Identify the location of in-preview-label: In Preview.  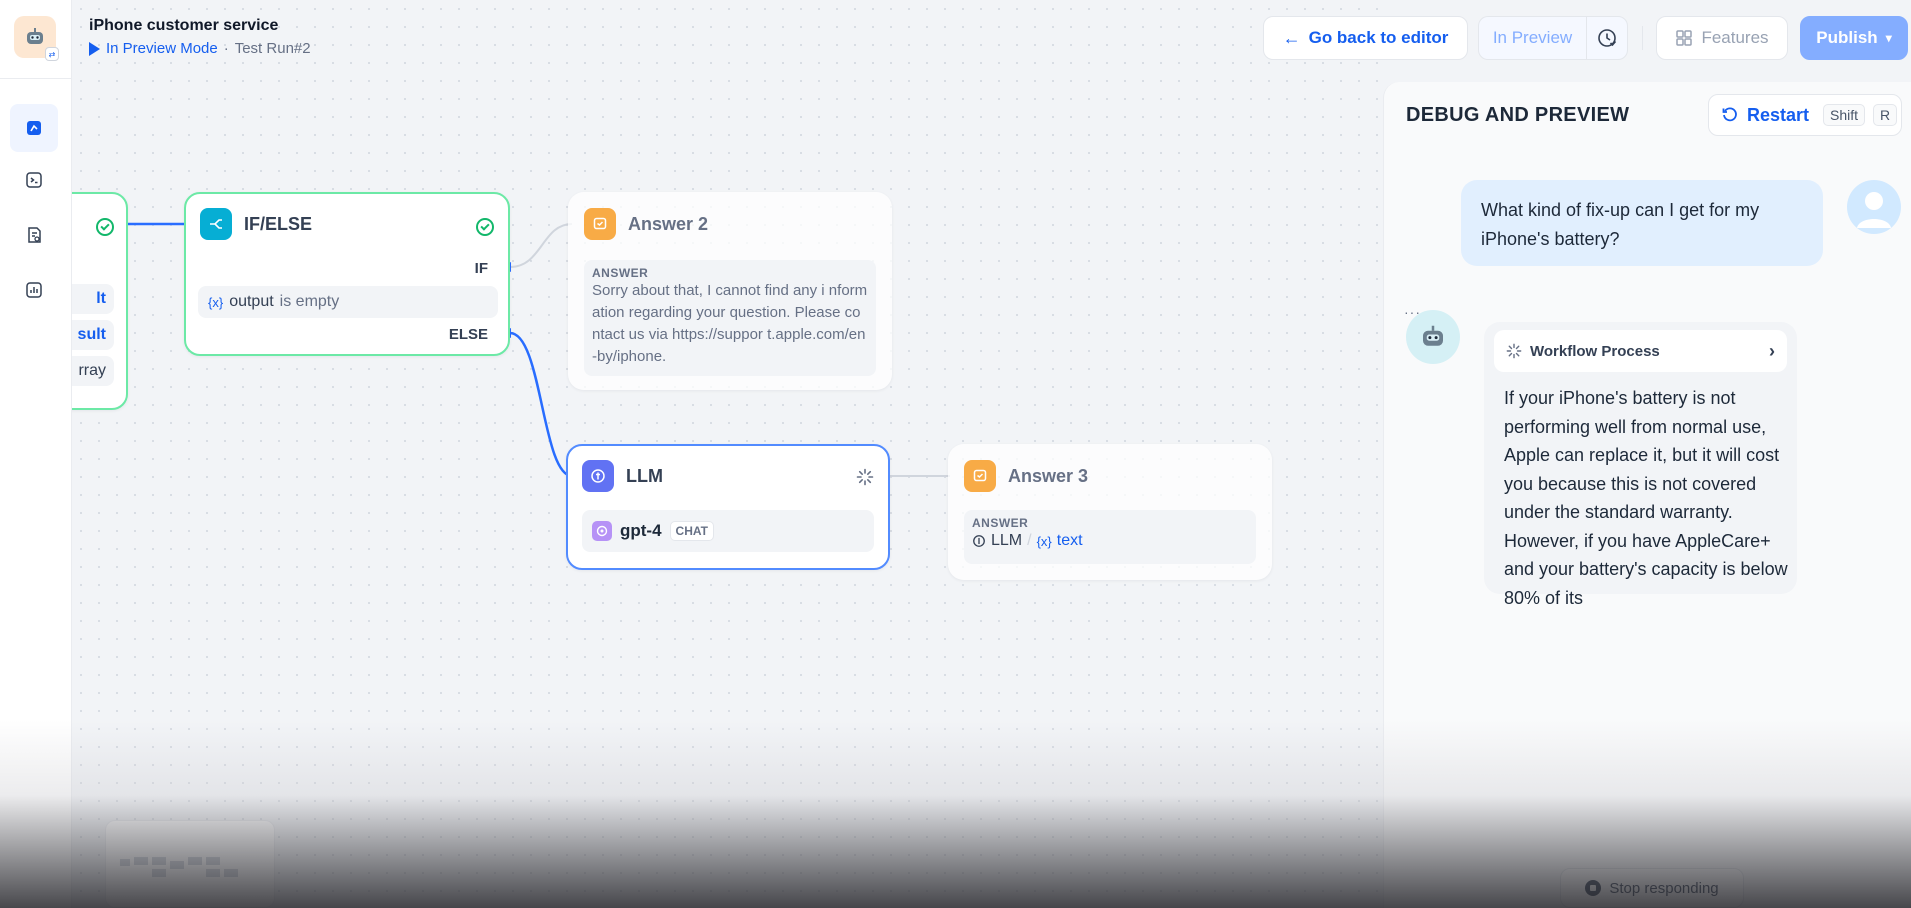
(1532, 37).